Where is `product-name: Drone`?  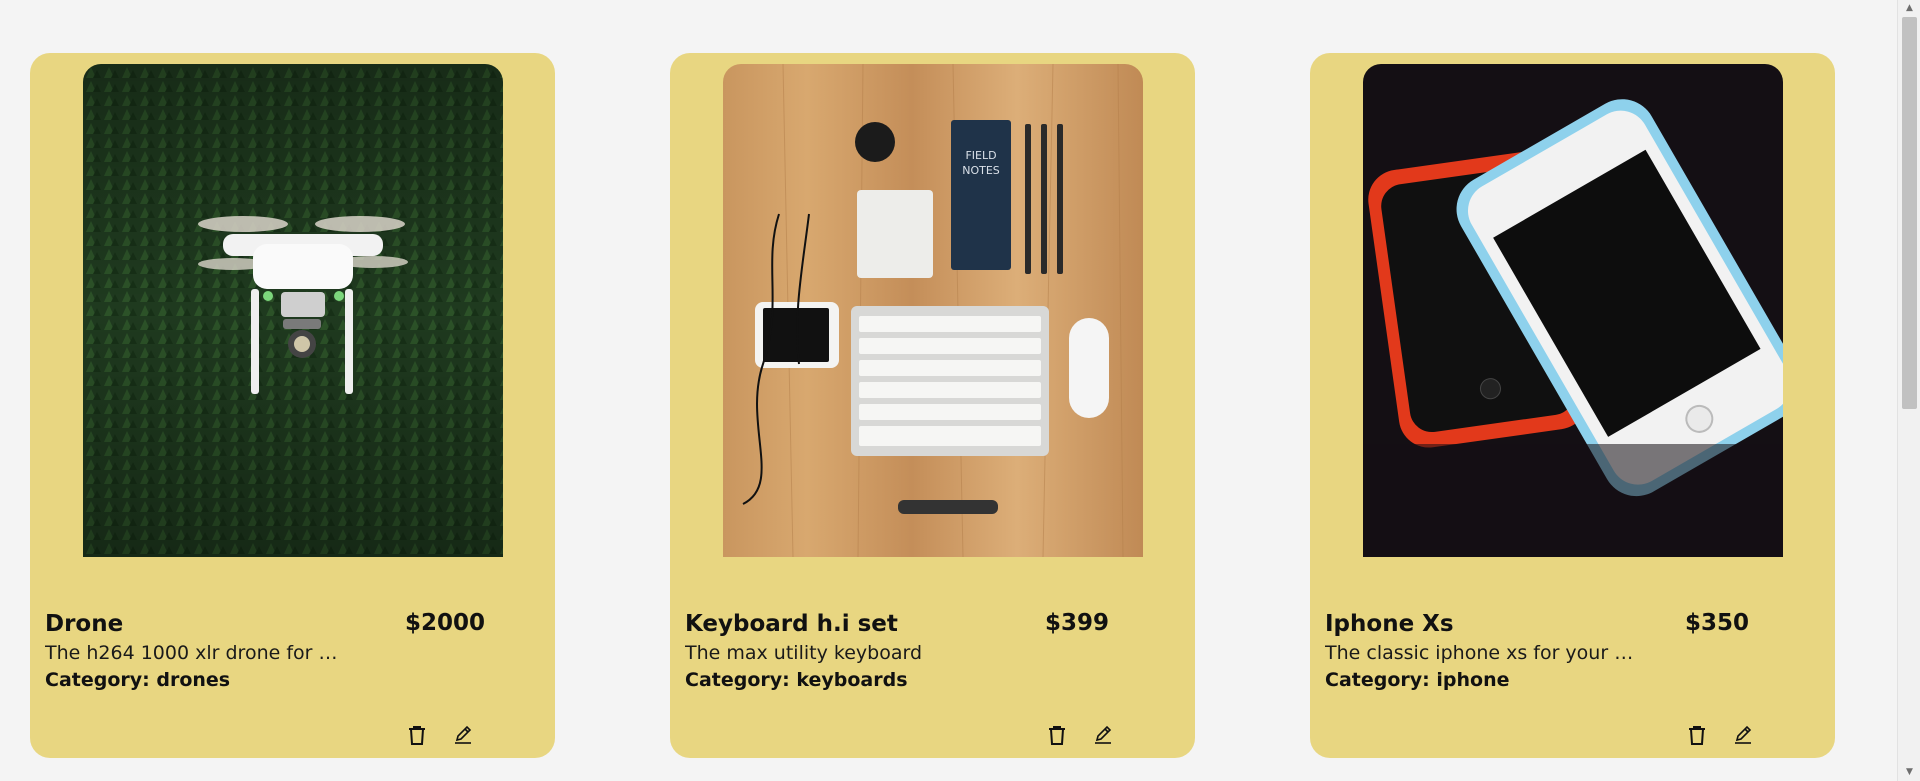
product-name: Drone is located at coordinates (84, 624).